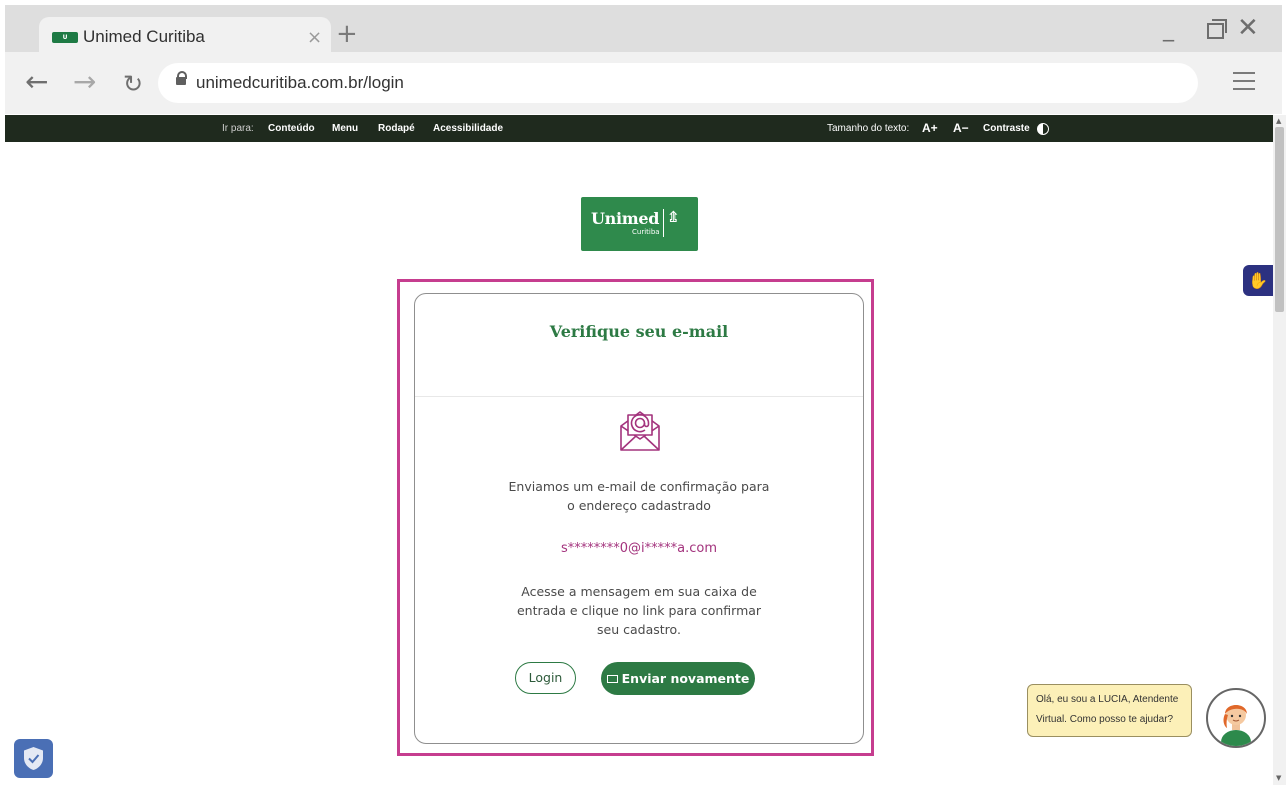 The width and height of the screenshot is (1286, 785). Describe the element at coordinates (639, 331) in the screenshot. I see `card-title: Verifique seu e-mail` at that location.